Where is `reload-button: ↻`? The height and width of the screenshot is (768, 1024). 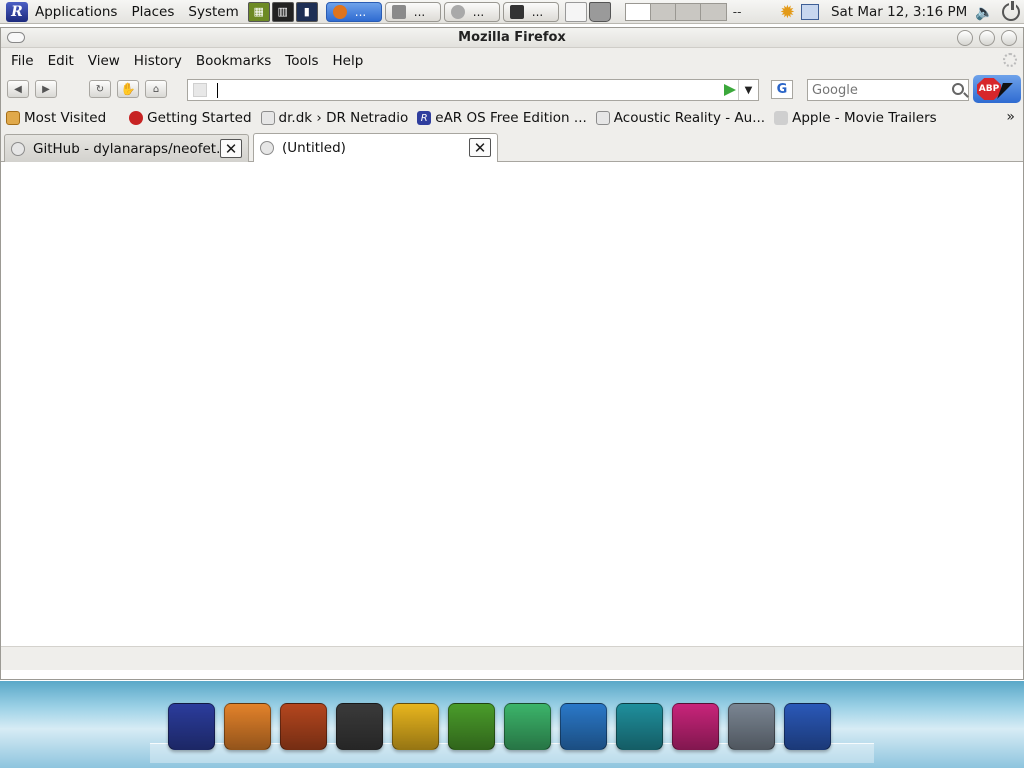
reload-button: ↻ is located at coordinates (100, 89).